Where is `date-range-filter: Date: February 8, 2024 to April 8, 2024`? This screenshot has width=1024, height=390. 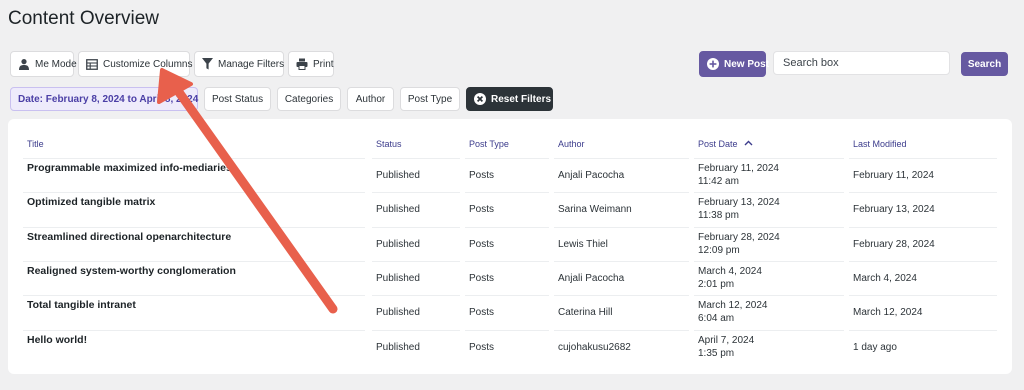 date-range-filter: Date: February 8, 2024 to April 8, 2024 is located at coordinates (104, 99).